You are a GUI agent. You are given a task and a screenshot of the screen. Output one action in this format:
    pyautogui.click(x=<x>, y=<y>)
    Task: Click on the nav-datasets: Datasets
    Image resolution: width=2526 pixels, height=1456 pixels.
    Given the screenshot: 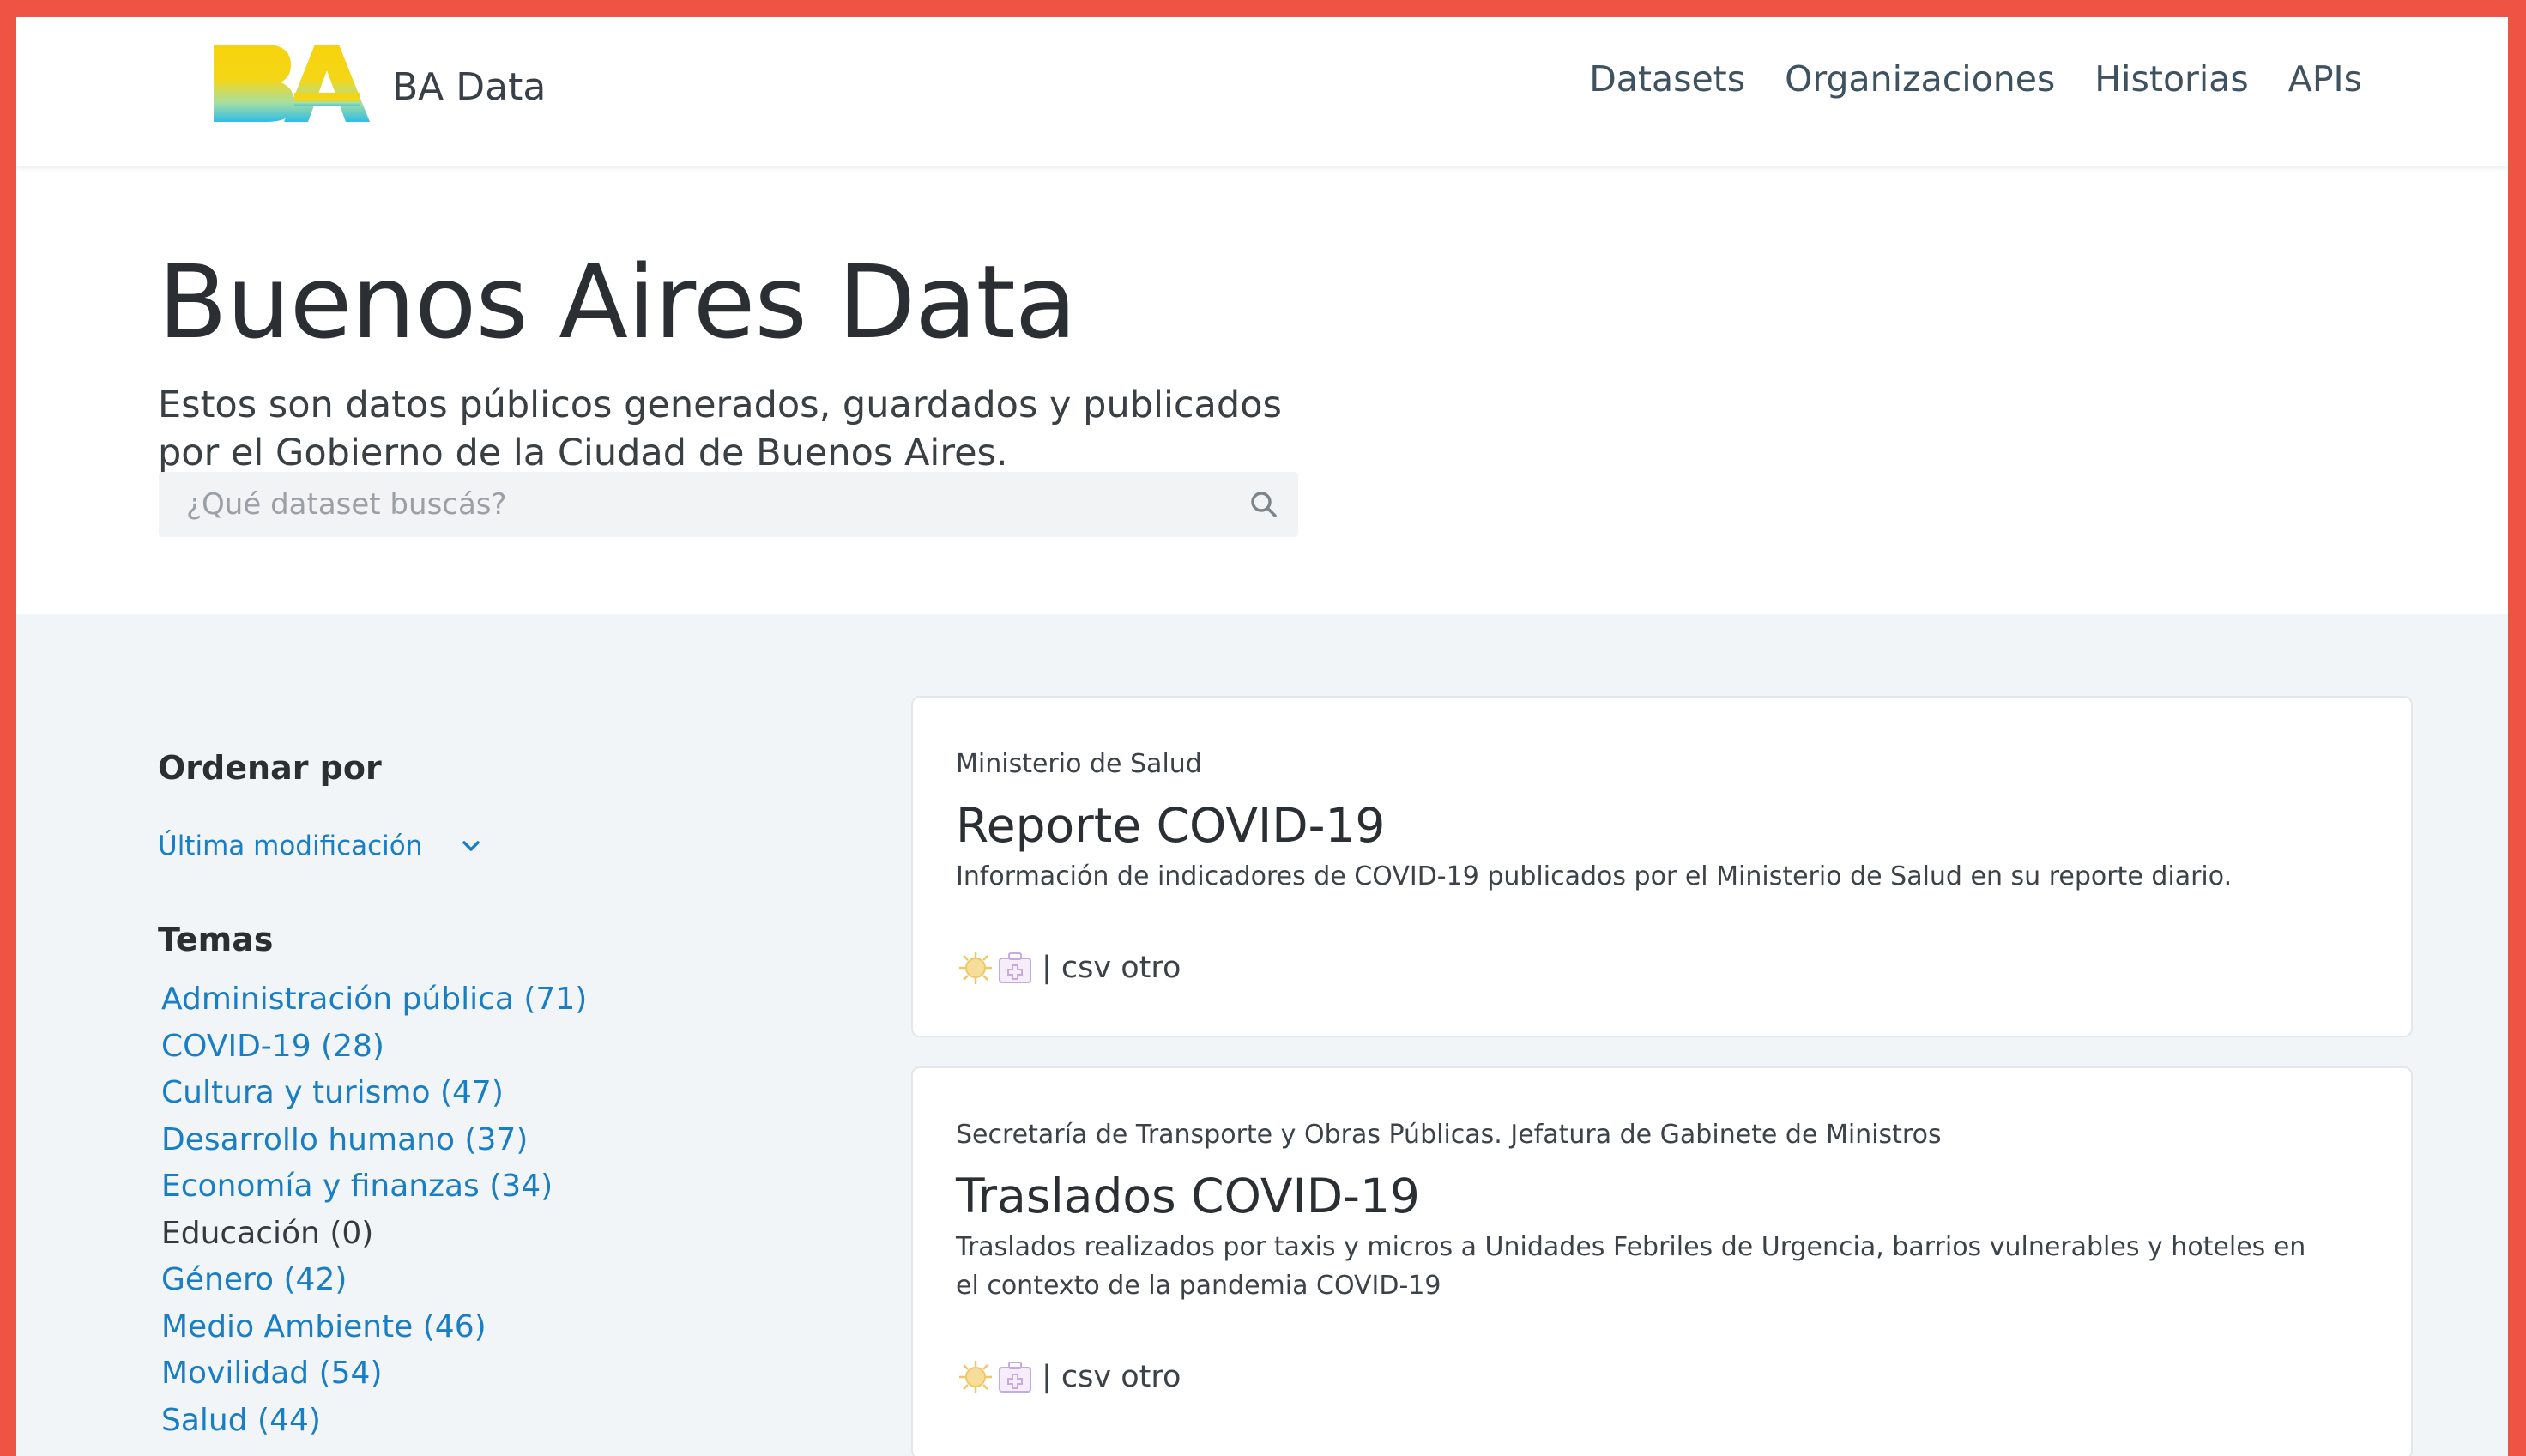 What is the action you would take?
    pyautogui.click(x=1667, y=79)
    